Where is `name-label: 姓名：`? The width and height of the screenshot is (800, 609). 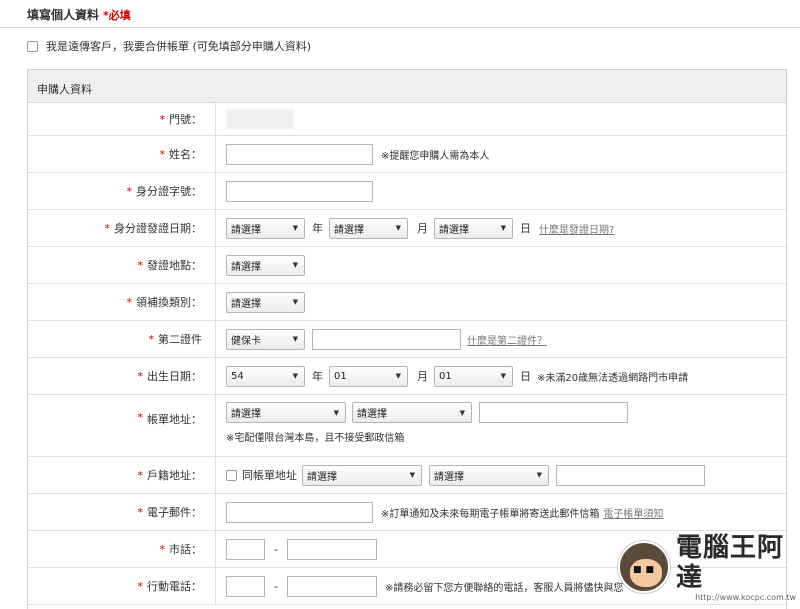 name-label: 姓名： is located at coordinates (185, 154).